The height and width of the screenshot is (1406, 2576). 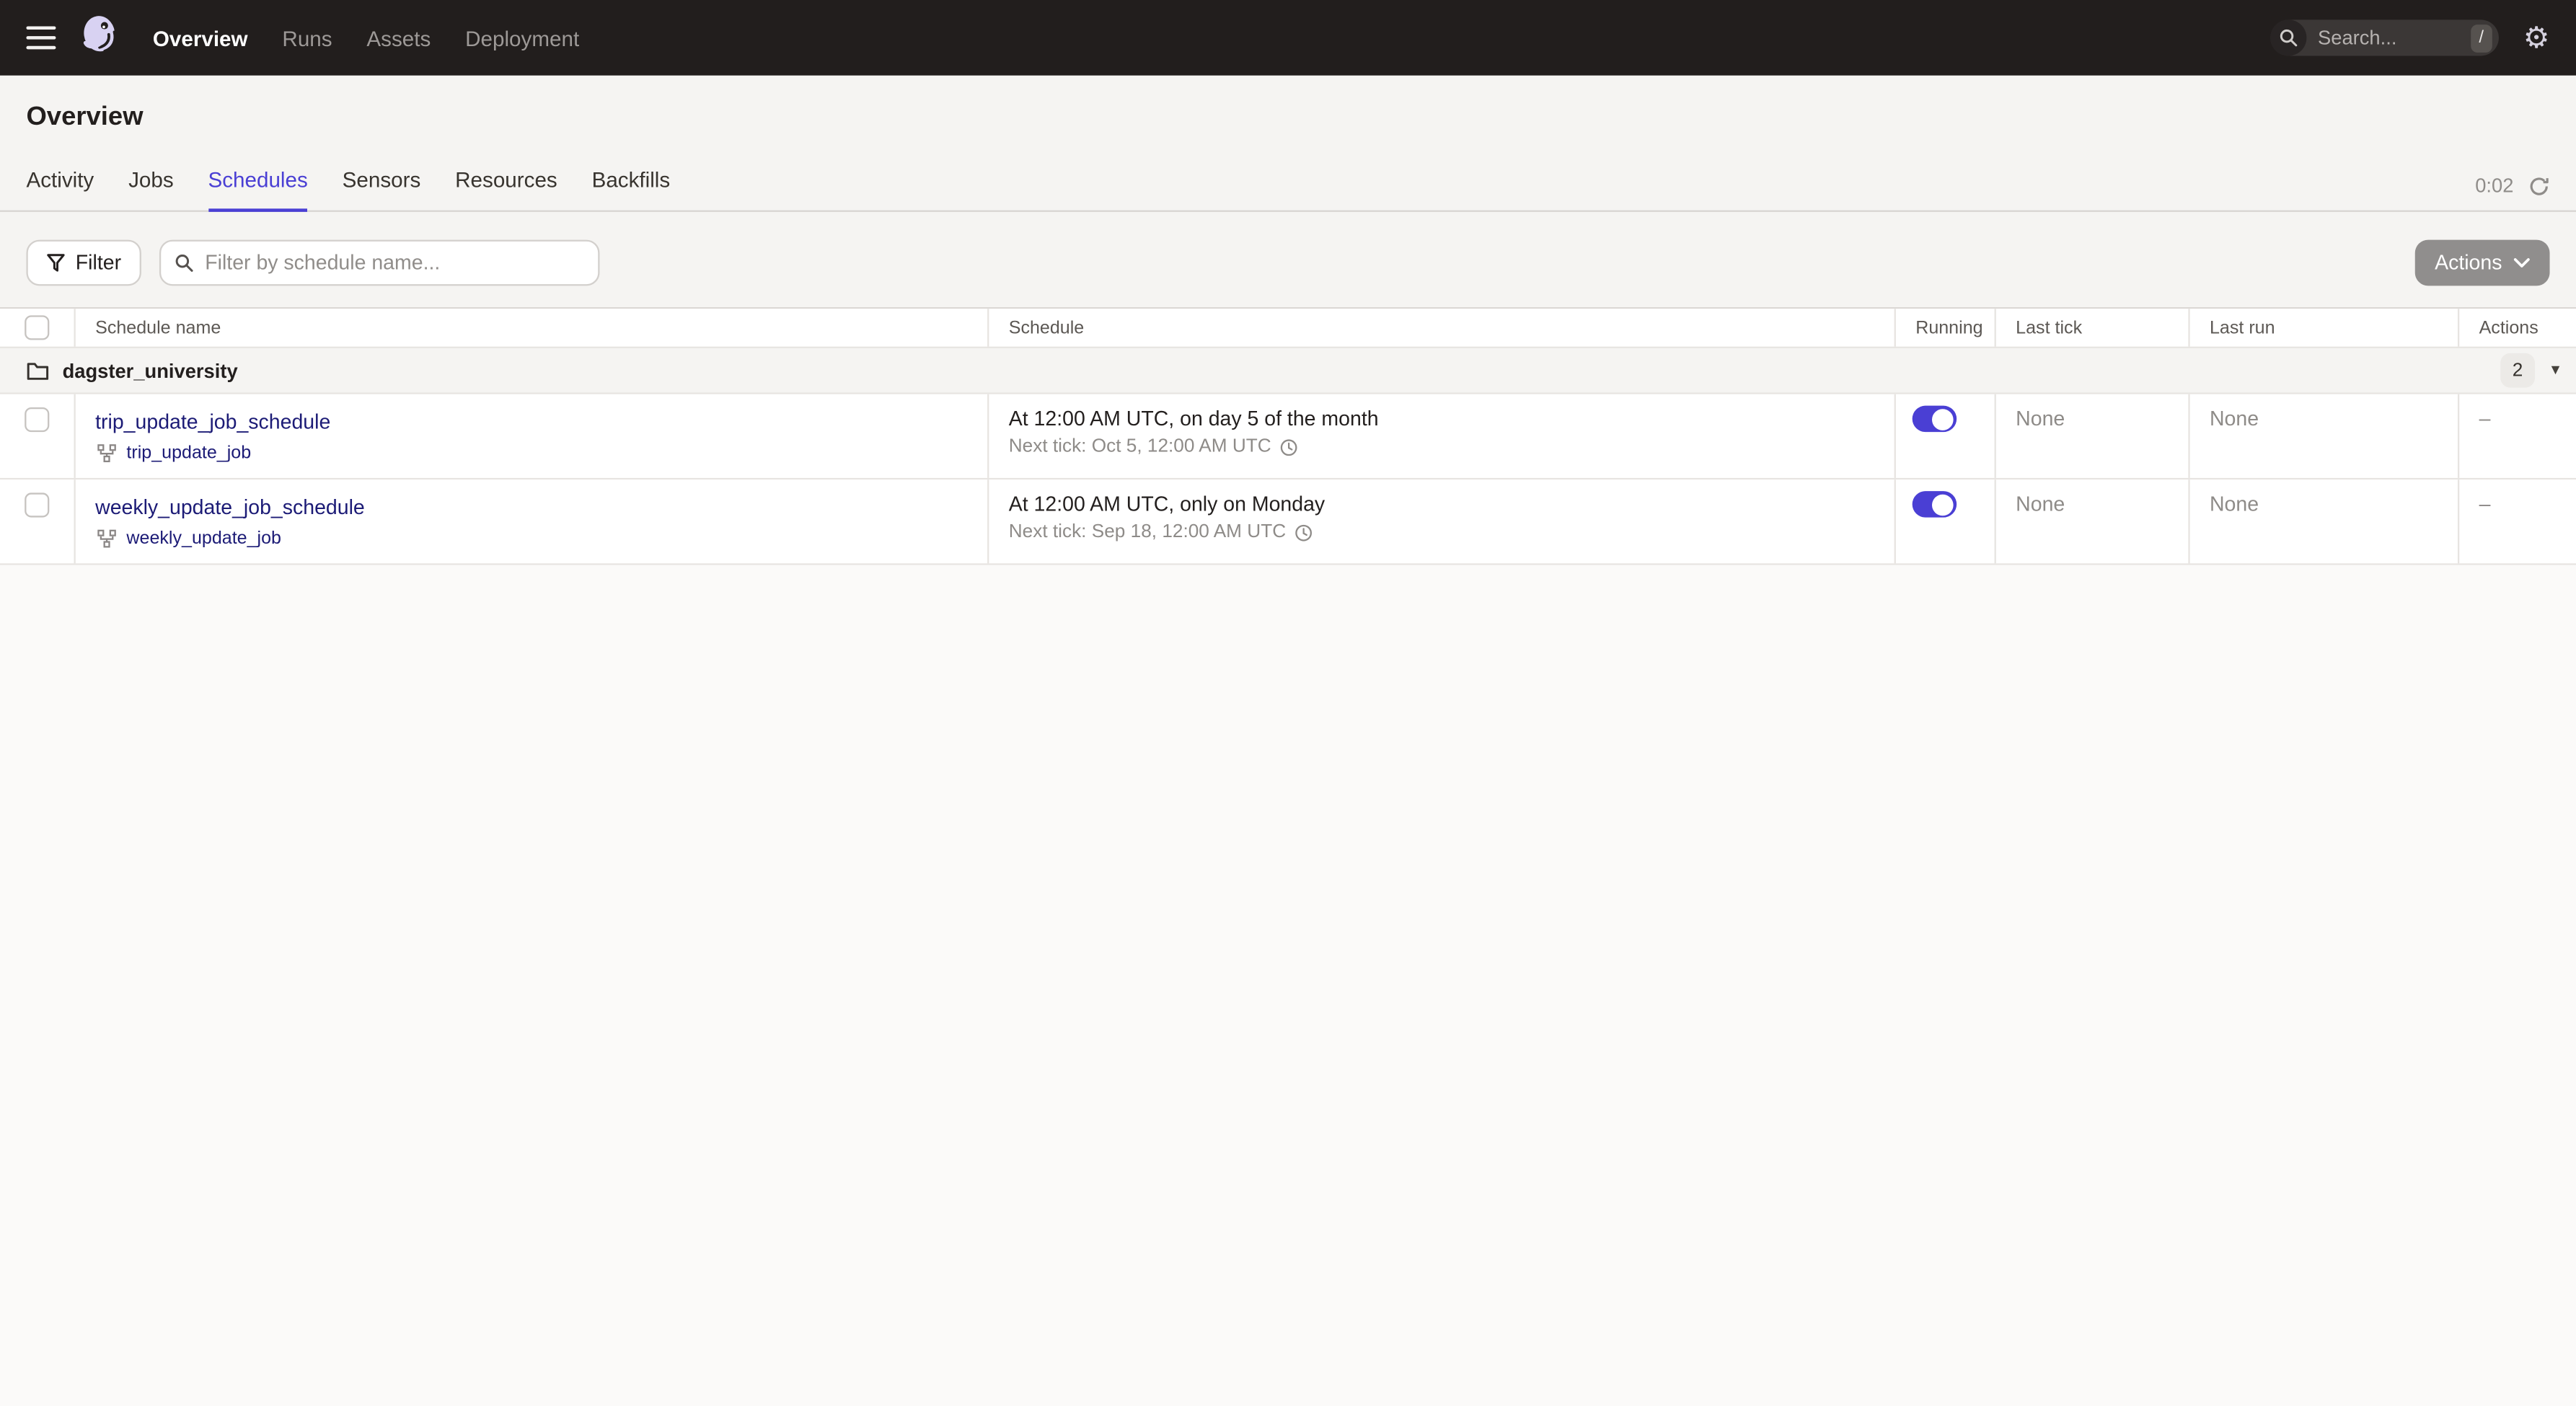 What do you see at coordinates (100, 38) in the screenshot?
I see `dagster-logo` at bounding box center [100, 38].